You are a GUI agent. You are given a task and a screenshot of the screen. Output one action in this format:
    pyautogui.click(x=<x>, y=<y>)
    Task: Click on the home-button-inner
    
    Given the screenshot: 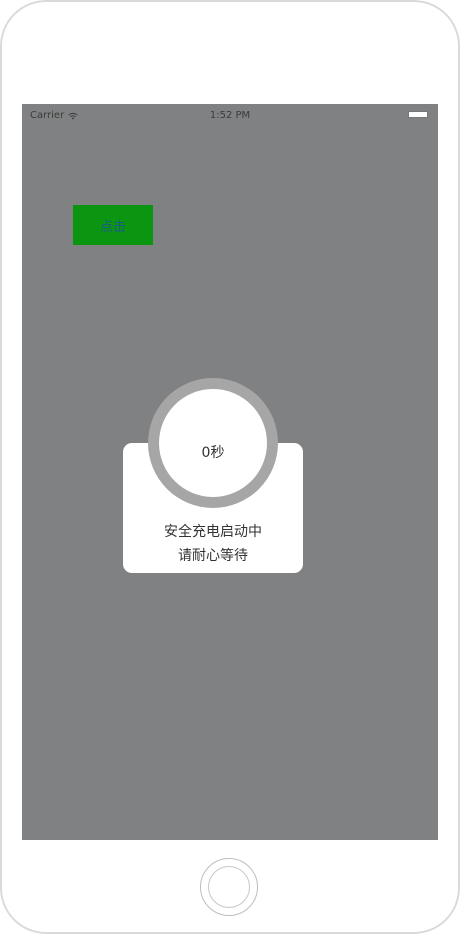 What is the action you would take?
    pyautogui.click(x=229, y=887)
    